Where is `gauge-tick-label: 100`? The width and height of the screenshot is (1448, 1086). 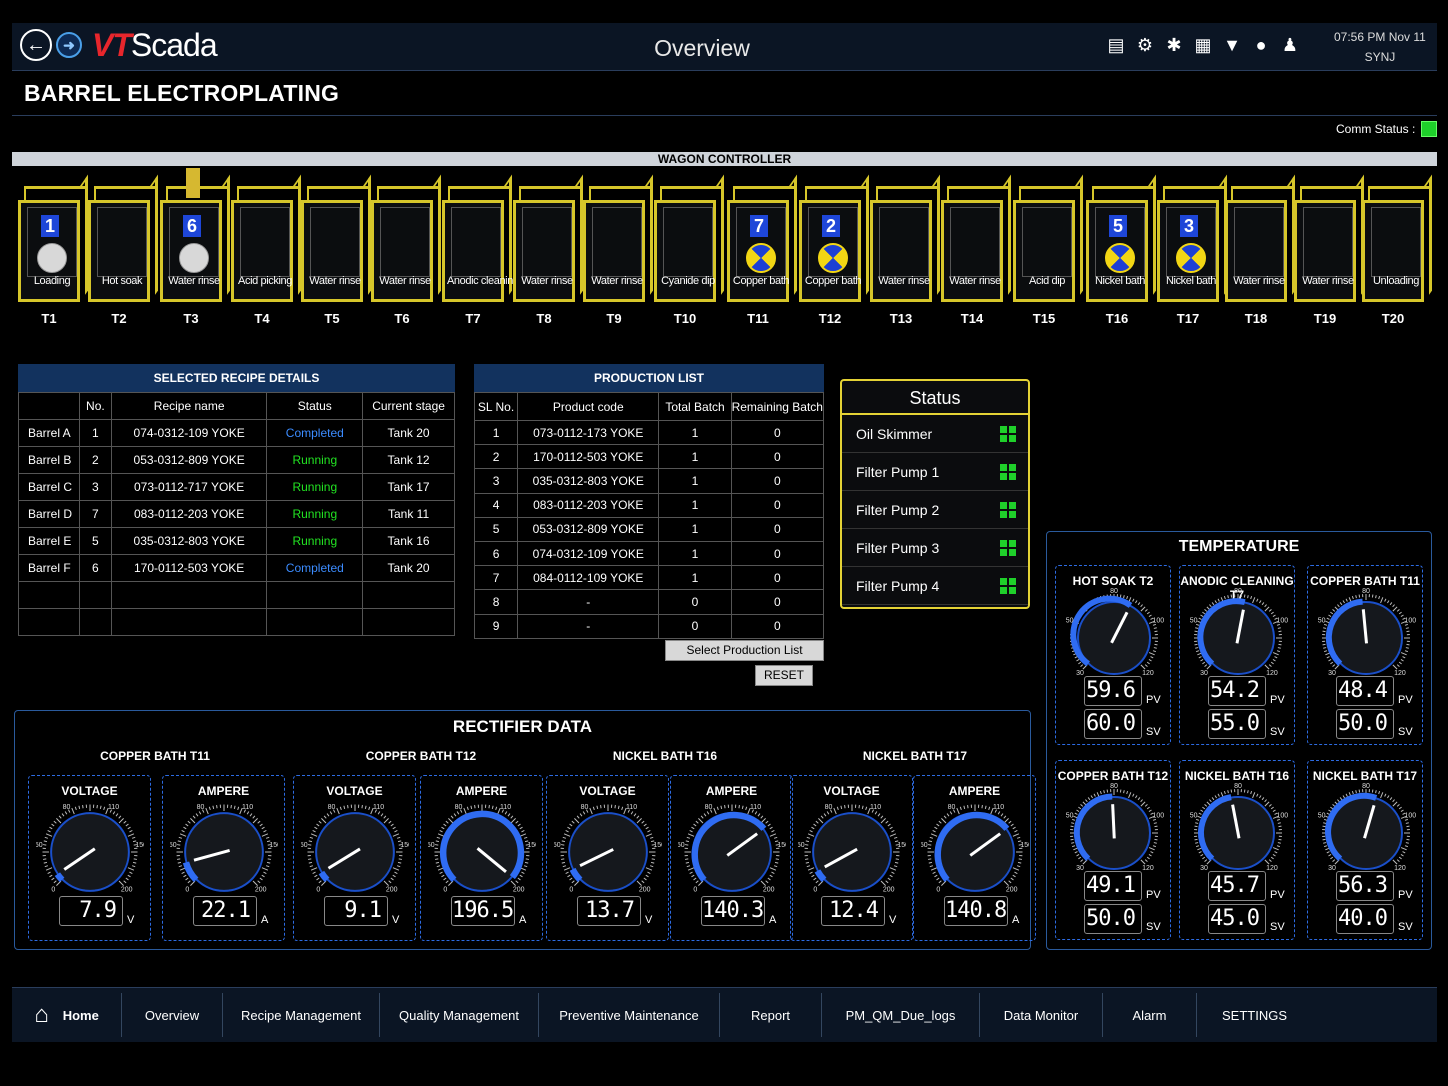
gauge-tick-label: 100 is located at coordinates (1282, 621).